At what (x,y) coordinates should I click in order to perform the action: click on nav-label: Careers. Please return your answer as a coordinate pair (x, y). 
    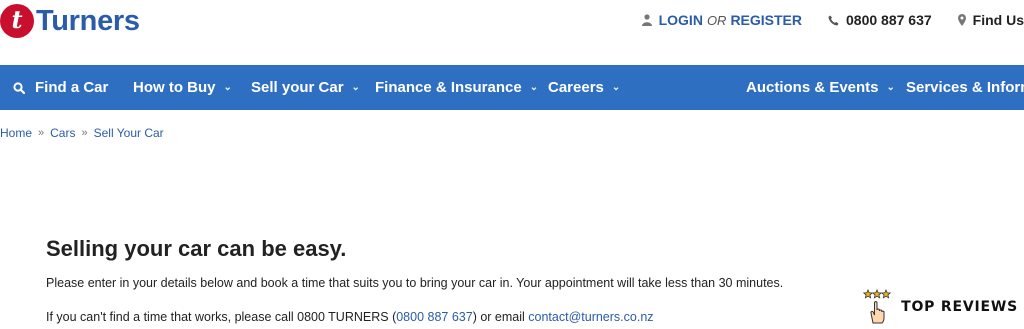
    Looking at the image, I should click on (576, 87).